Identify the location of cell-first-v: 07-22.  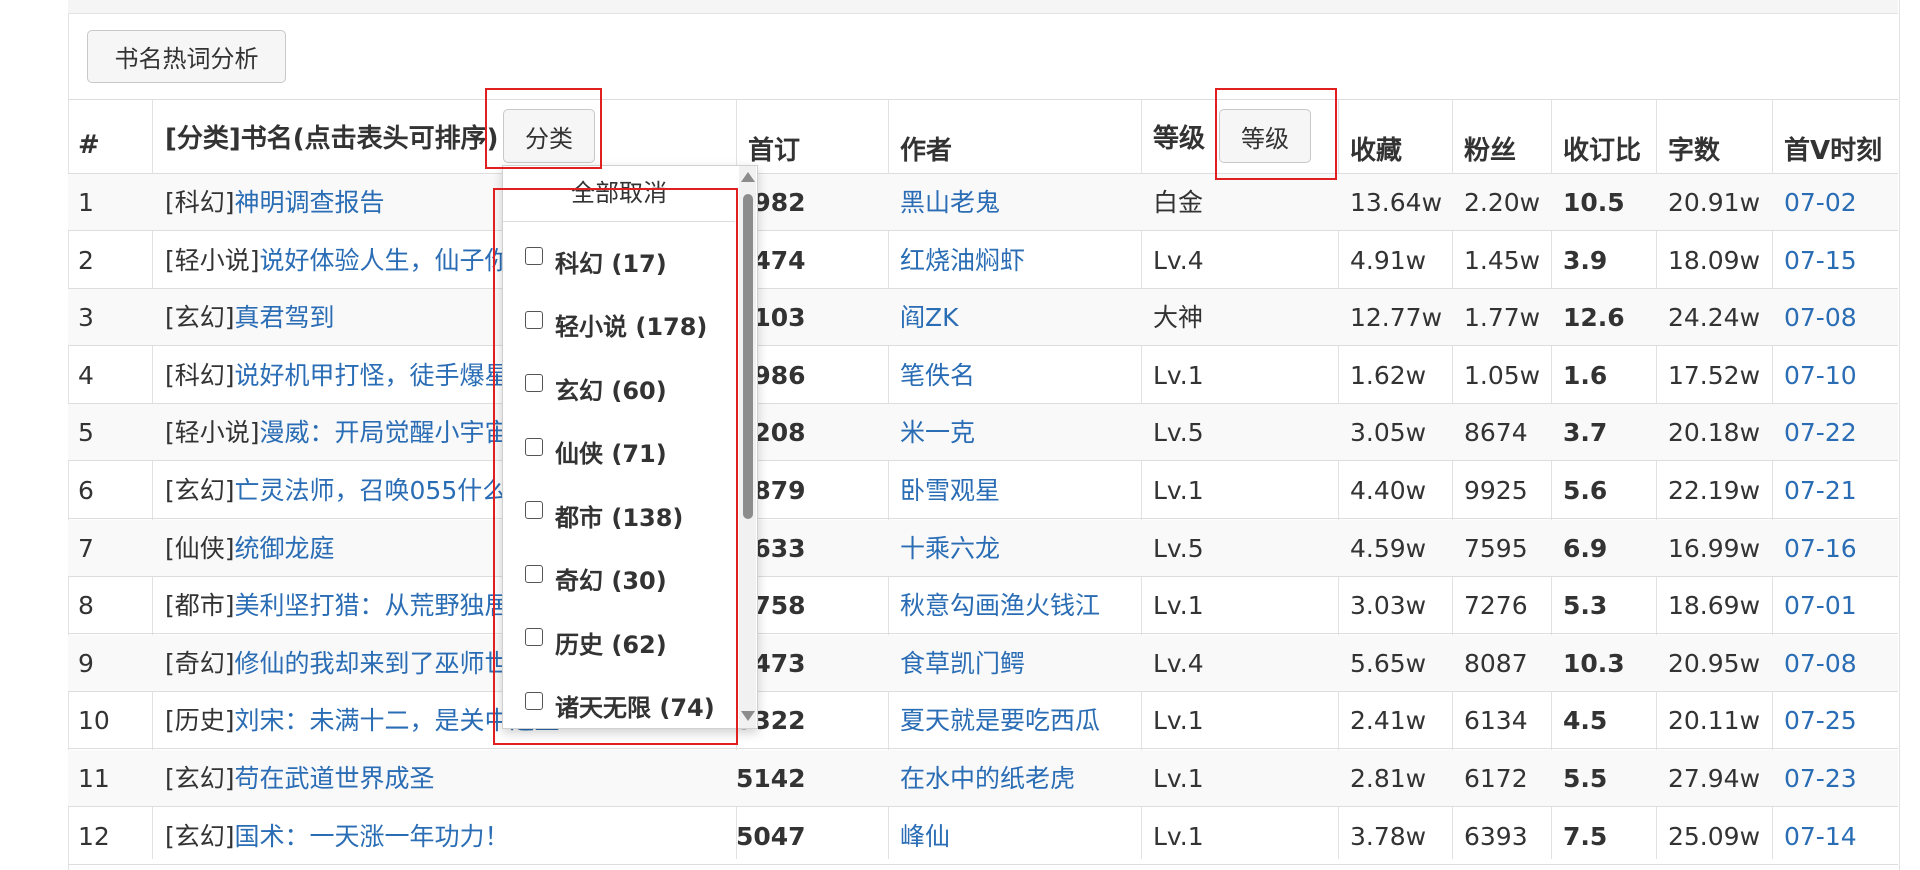
(1834, 432).